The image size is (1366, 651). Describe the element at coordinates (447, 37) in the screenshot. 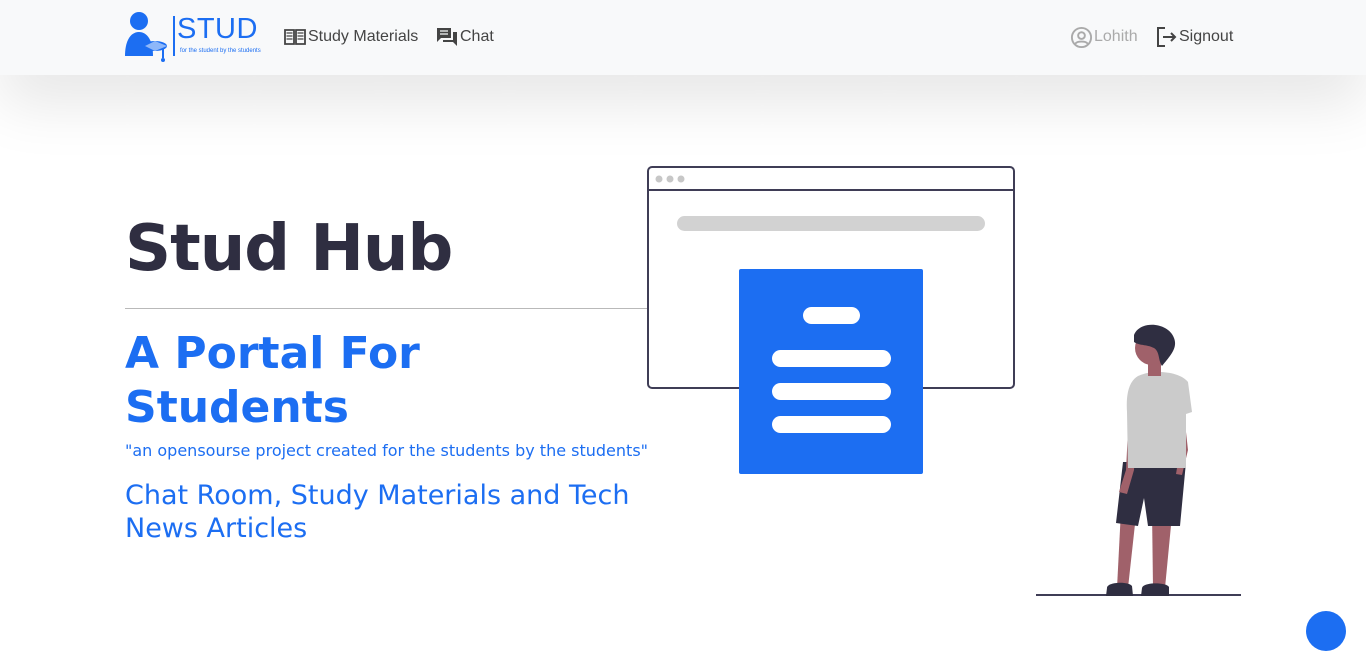

I see `chat-icon` at that location.